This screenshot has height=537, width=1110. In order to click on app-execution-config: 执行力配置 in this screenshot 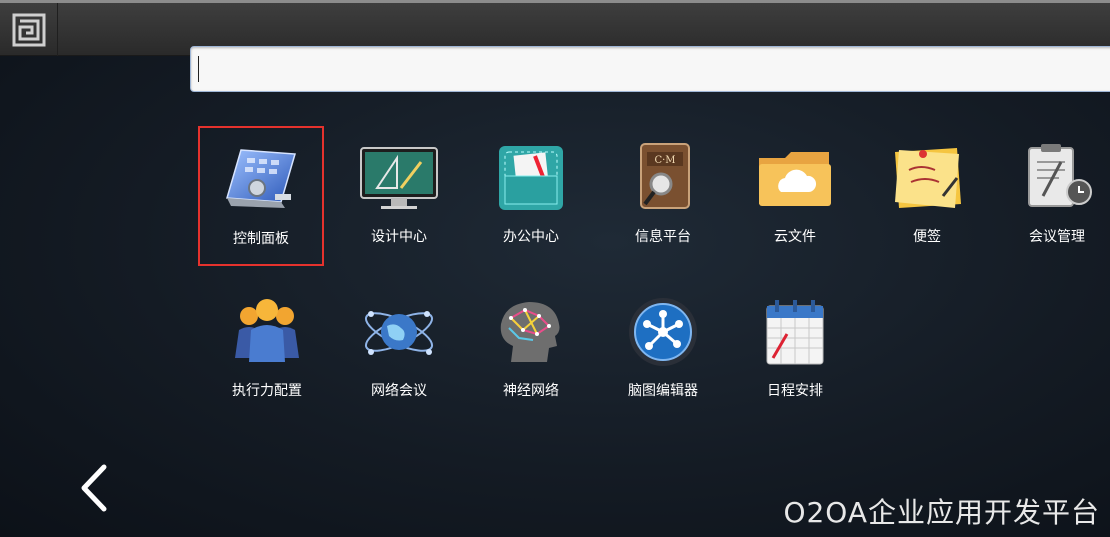, I will do `click(267, 350)`.